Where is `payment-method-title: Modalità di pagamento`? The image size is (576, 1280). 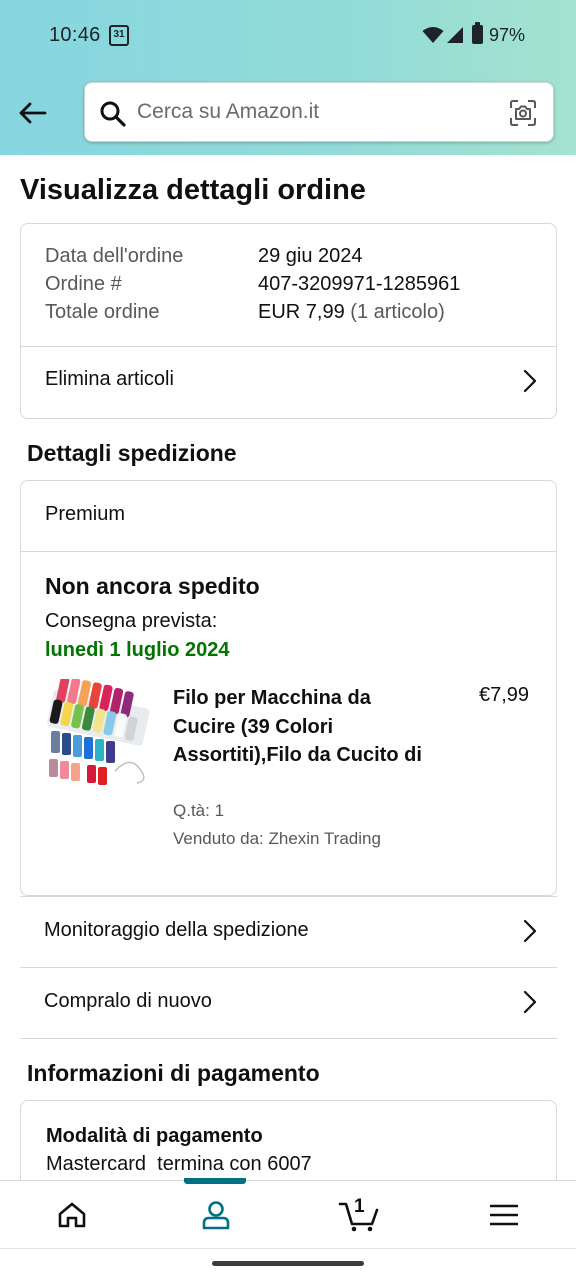
payment-method-title: Modalità di pagamento is located at coordinates (154, 1136).